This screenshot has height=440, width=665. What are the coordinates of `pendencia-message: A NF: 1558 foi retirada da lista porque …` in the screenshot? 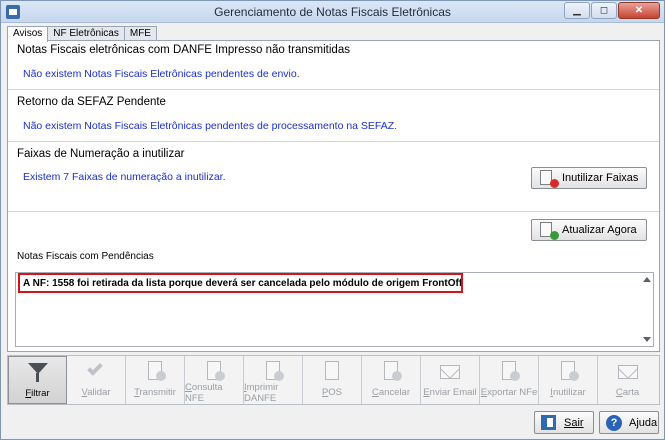 It's located at (240, 283).